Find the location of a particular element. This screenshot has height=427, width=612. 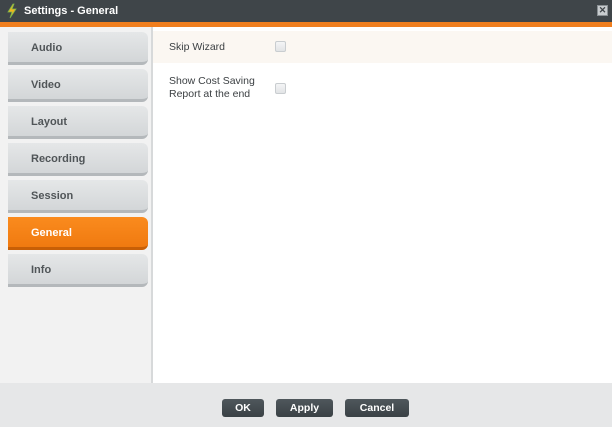

tab-label: Audio is located at coordinates (47, 48).